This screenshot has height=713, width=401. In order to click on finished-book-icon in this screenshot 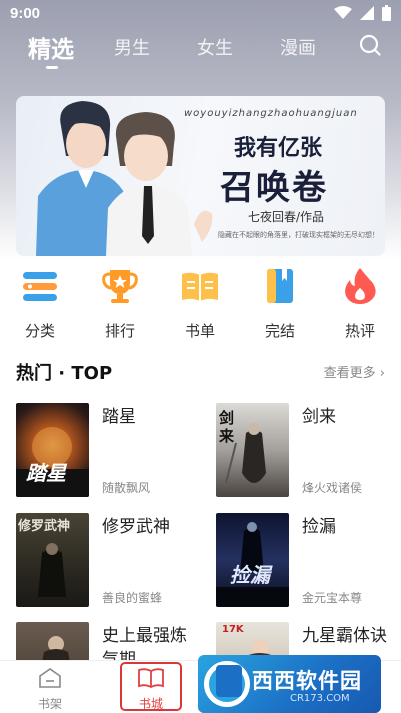, I will do `click(280, 286)`.